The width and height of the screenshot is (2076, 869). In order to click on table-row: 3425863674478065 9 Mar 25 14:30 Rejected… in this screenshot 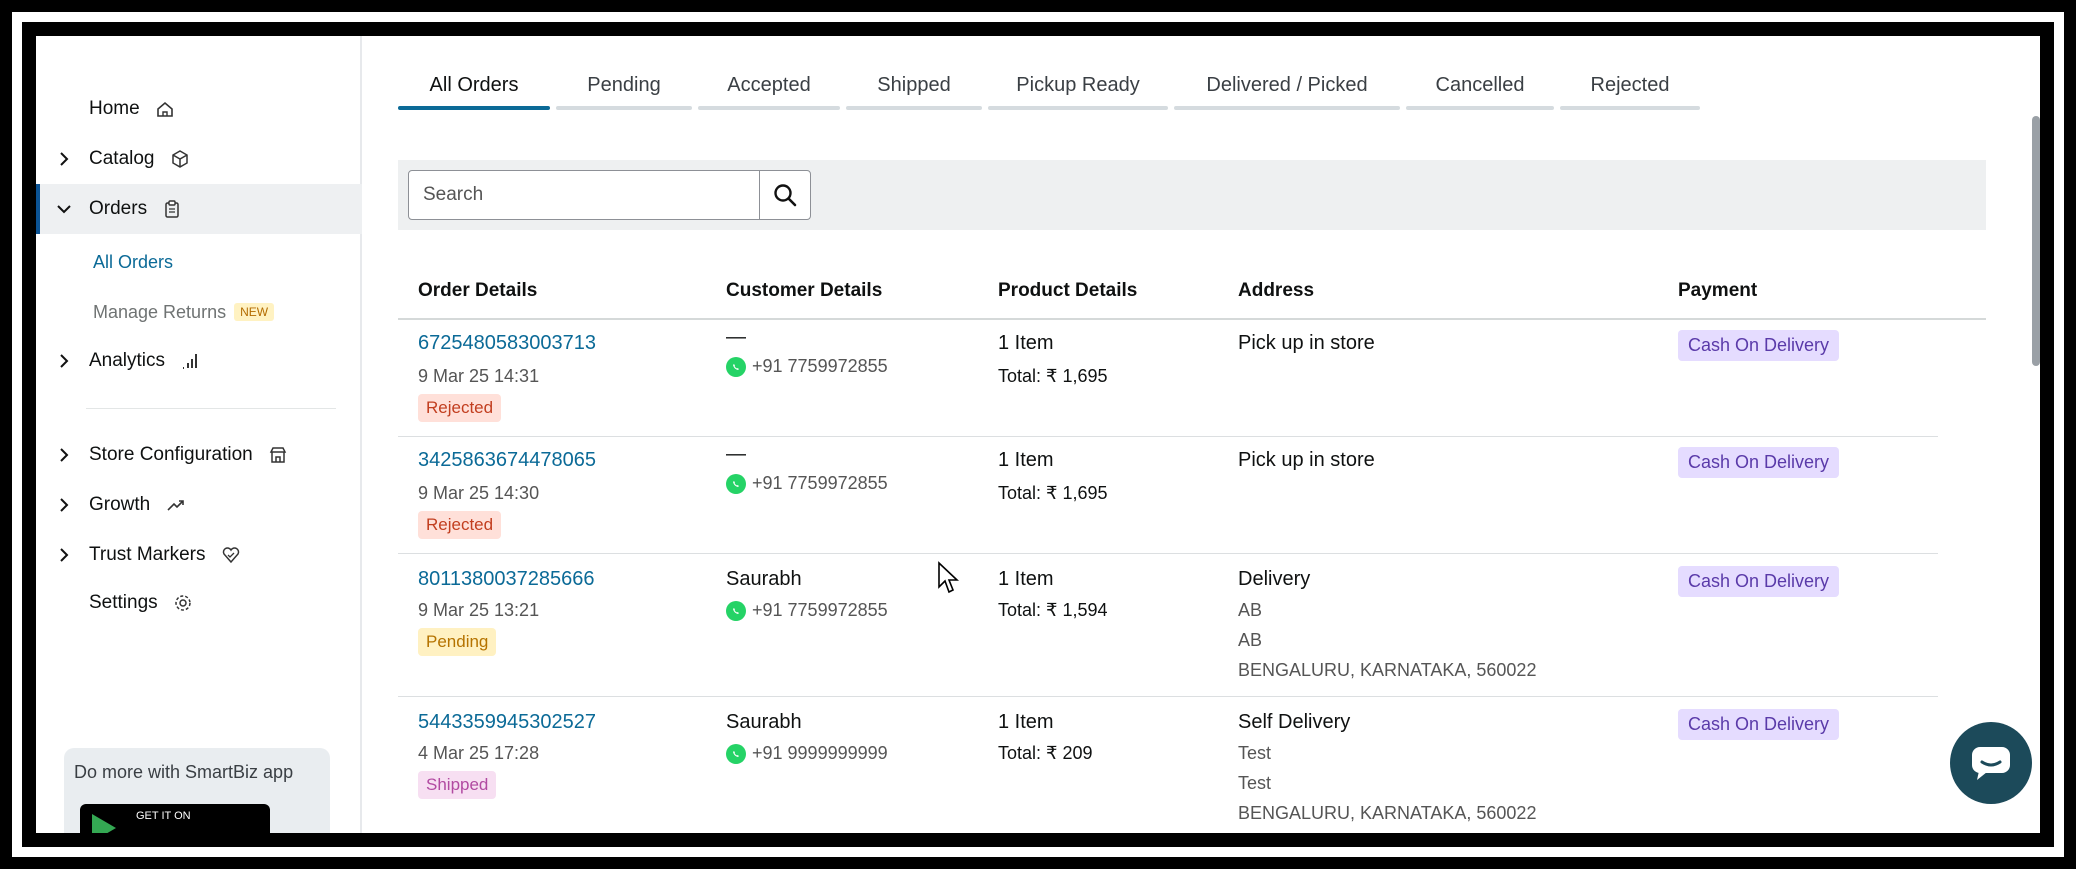, I will do `click(1168, 495)`.